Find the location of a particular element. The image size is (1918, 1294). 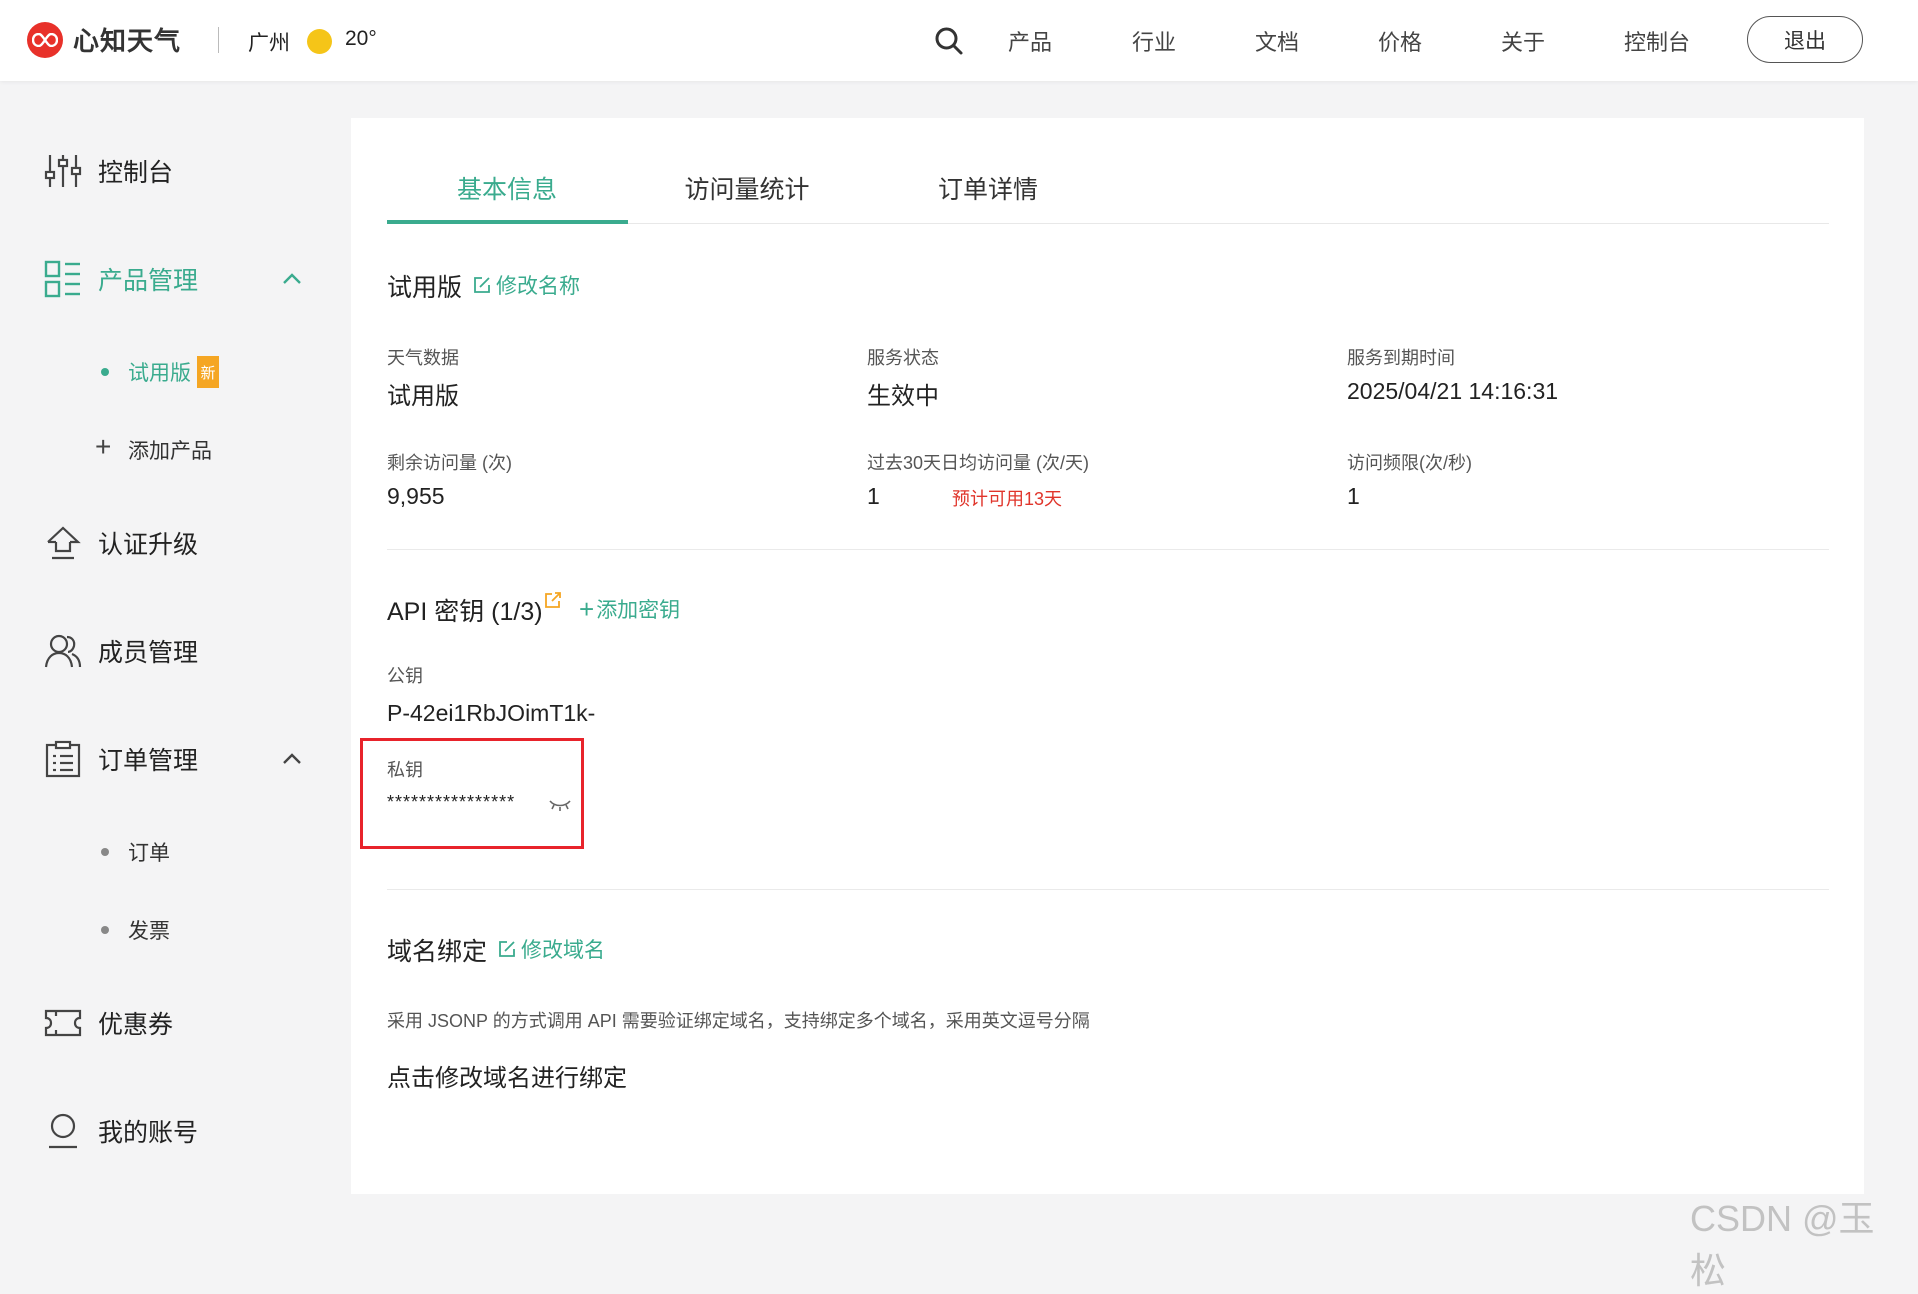

remaining-calls-value: 9,955 is located at coordinates (416, 496).